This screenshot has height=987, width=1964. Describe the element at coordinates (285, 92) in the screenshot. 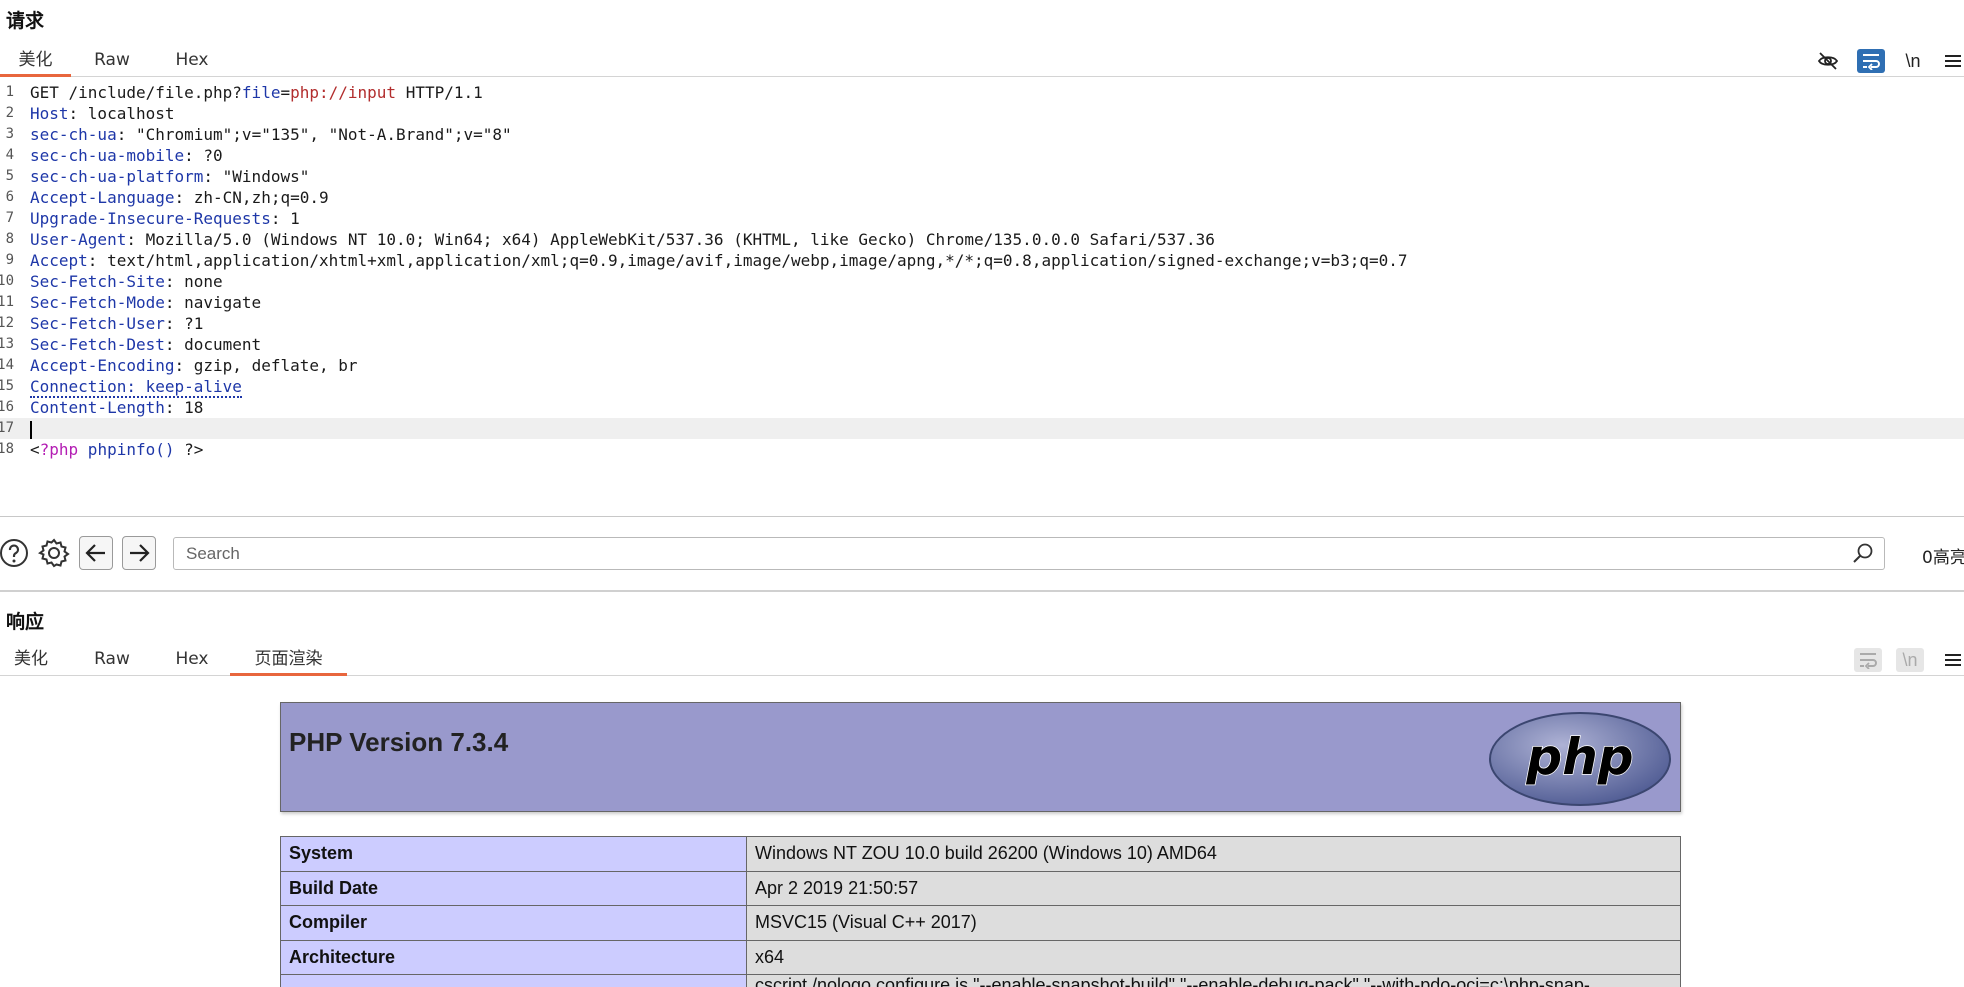

I see `code-token: =` at that location.